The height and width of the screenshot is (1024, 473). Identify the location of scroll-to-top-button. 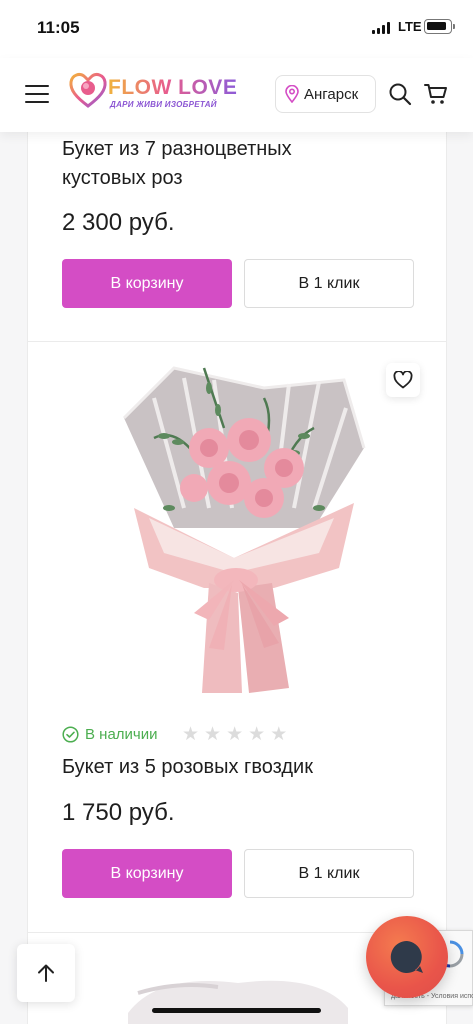
(46, 973).